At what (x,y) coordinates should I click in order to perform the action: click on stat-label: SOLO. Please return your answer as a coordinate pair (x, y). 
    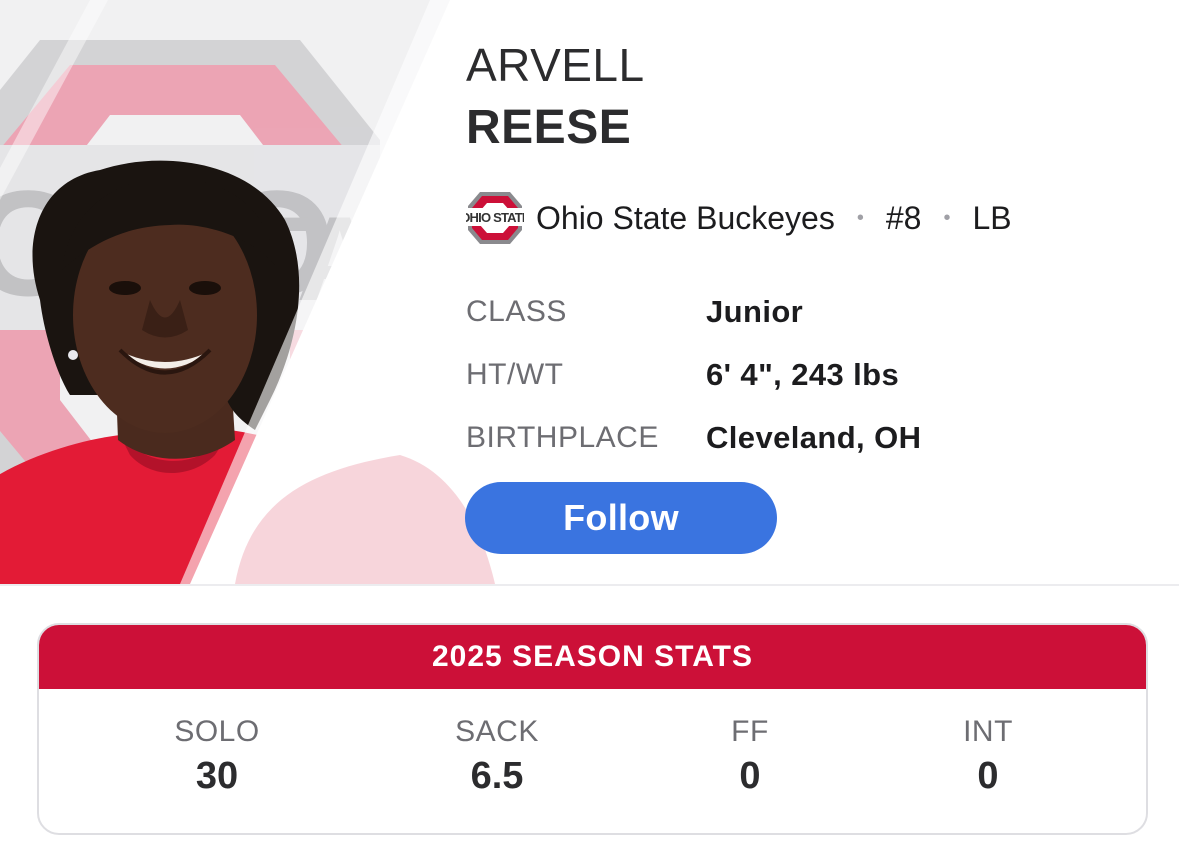
    Looking at the image, I should click on (217, 731).